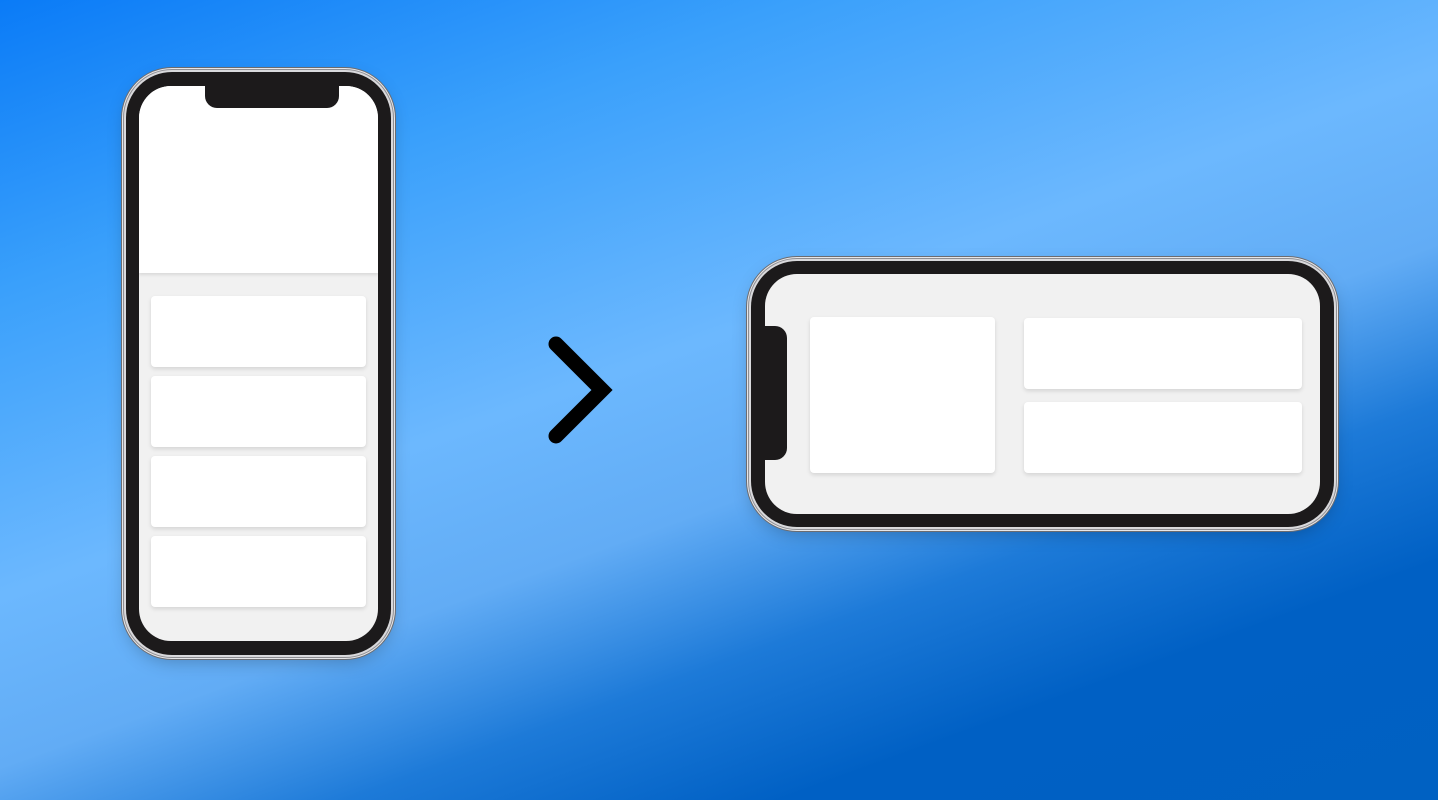 Image resolution: width=1438 pixels, height=800 pixels. I want to click on portrait-phone, so click(258, 363).